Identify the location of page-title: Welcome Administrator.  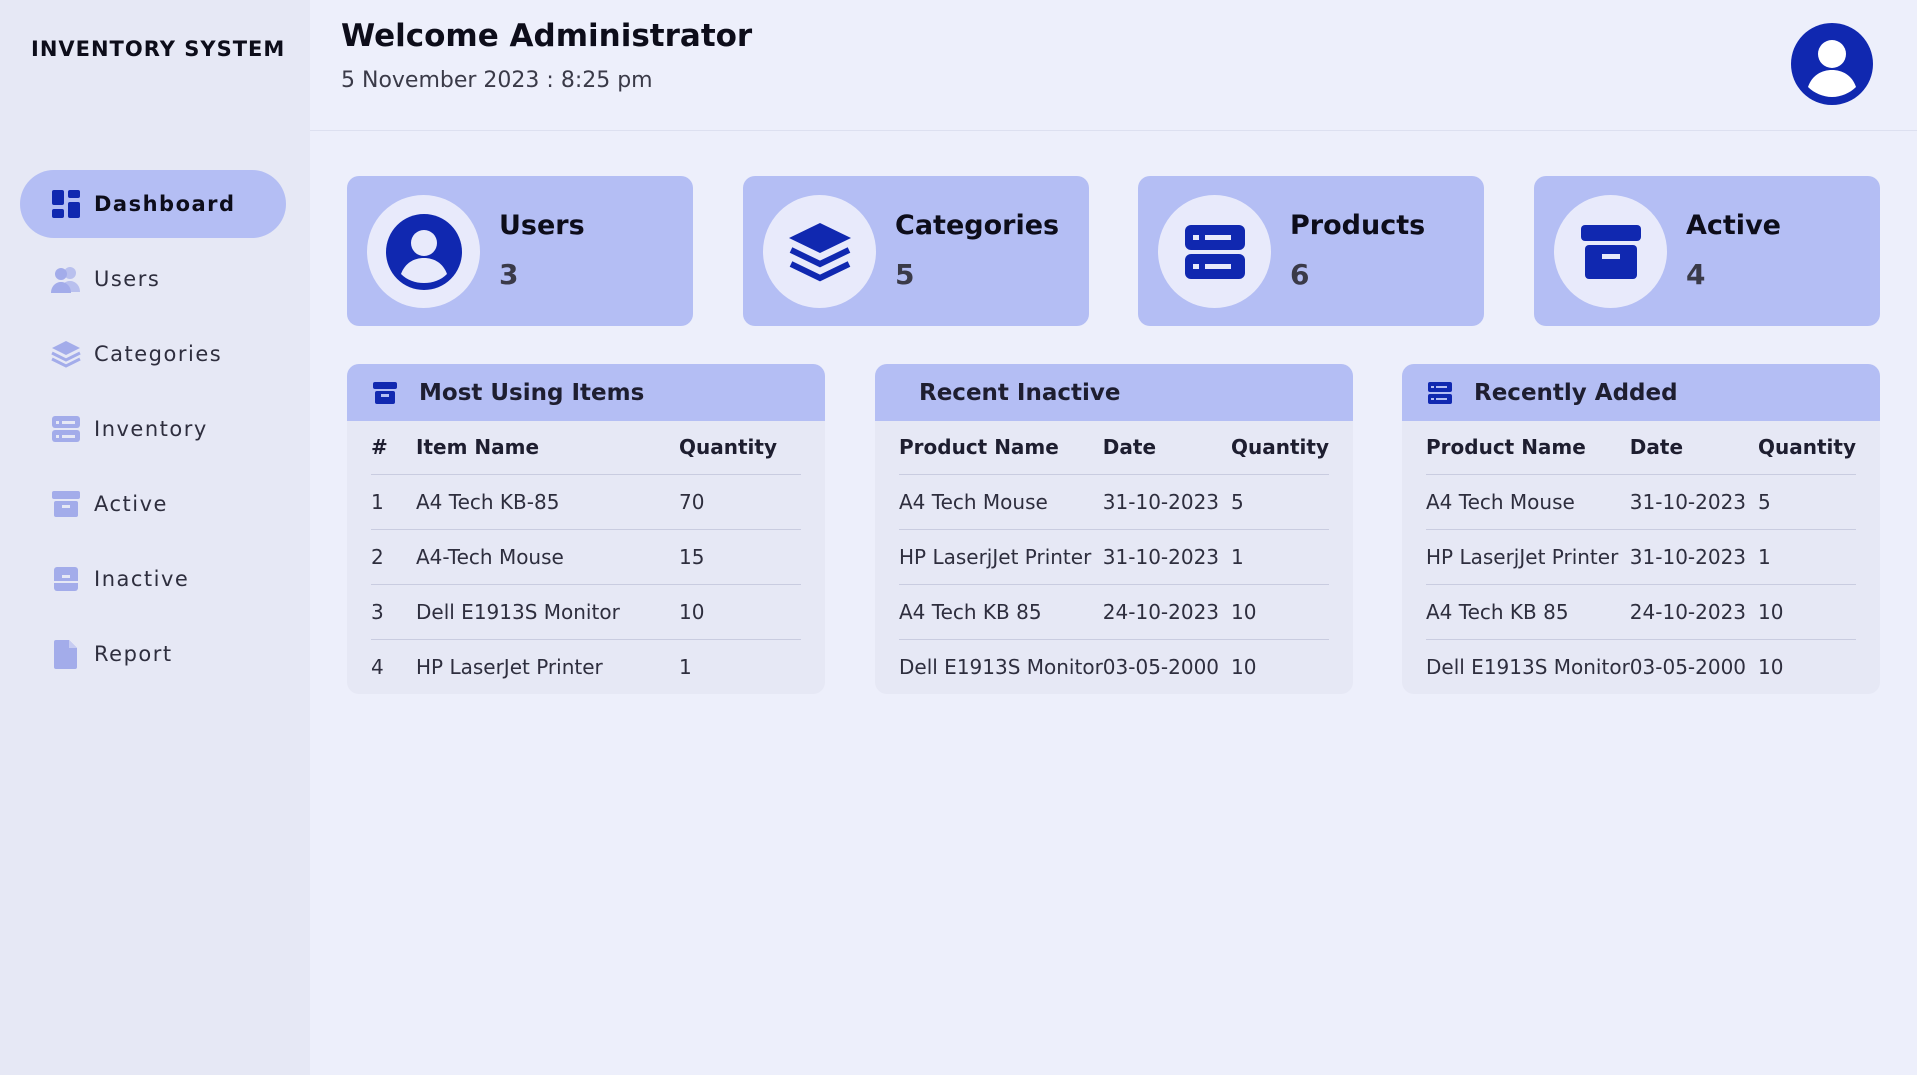
(547, 36).